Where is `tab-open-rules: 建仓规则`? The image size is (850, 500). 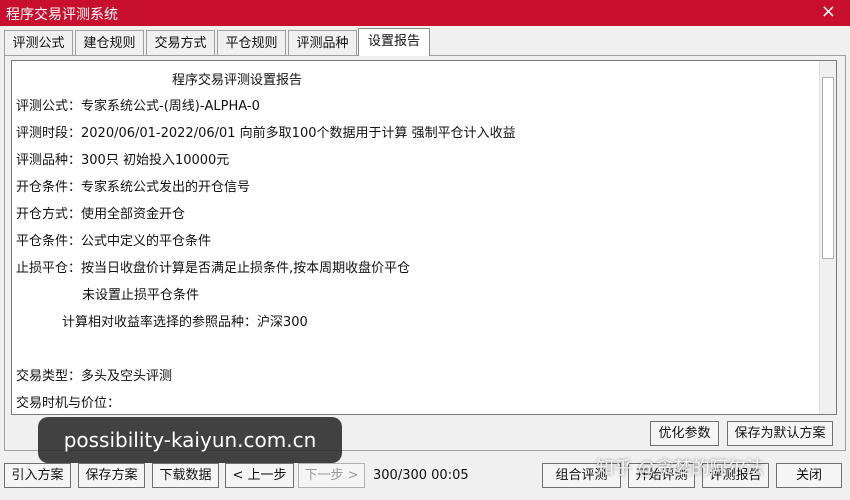
tab-open-rules: 建仓规则 is located at coordinates (109, 42).